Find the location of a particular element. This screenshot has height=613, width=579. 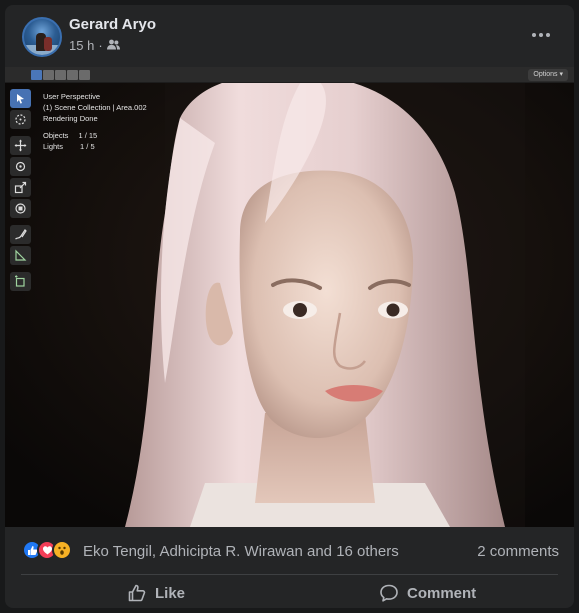

transform-icon is located at coordinates (20, 208).